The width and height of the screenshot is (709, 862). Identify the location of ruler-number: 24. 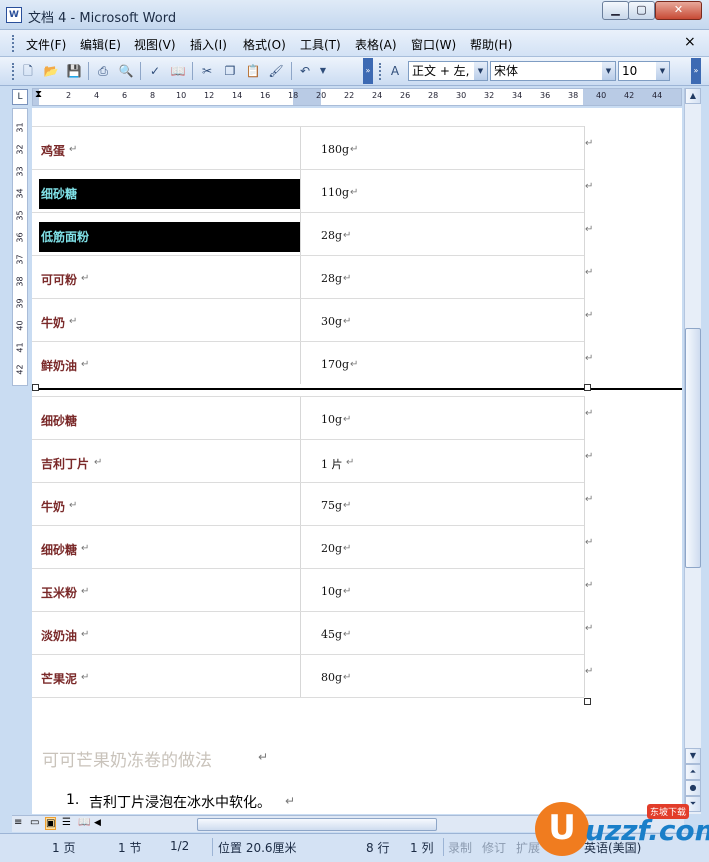
(377, 95).